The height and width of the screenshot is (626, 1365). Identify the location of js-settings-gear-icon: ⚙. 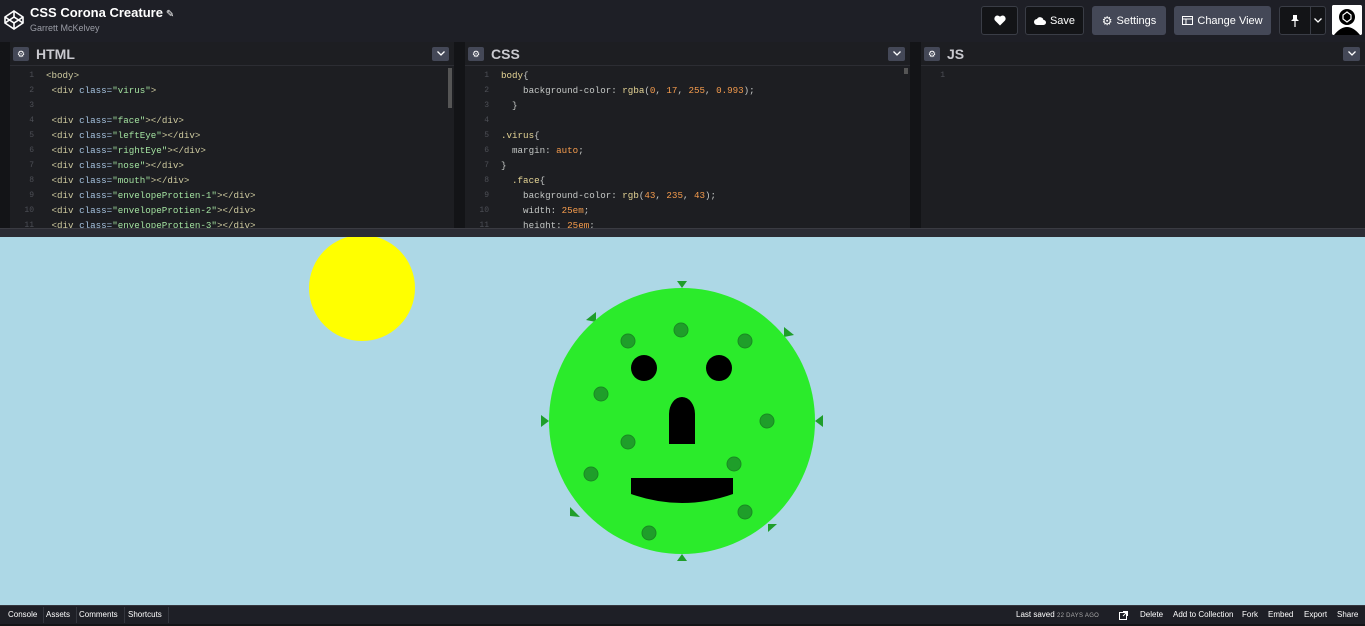
(932, 54).